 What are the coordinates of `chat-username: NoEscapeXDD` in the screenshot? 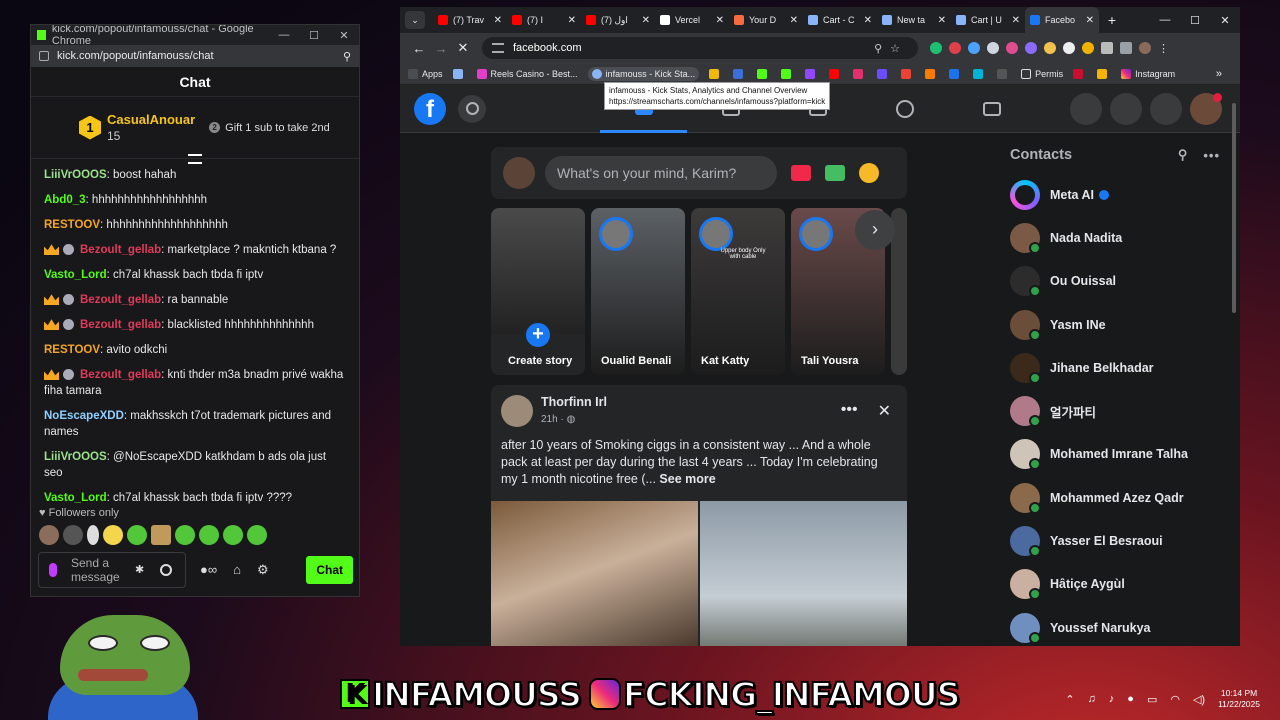 It's located at (84, 416).